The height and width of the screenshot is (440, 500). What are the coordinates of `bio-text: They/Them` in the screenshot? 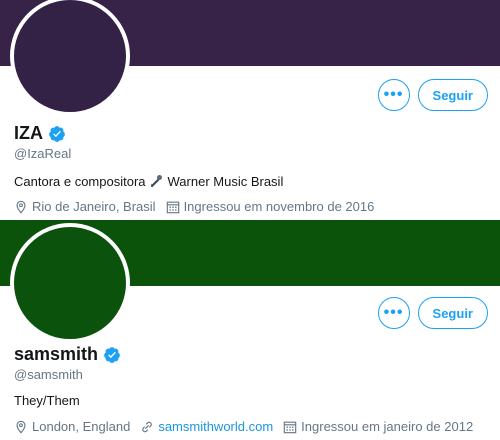 It's located at (47, 400).